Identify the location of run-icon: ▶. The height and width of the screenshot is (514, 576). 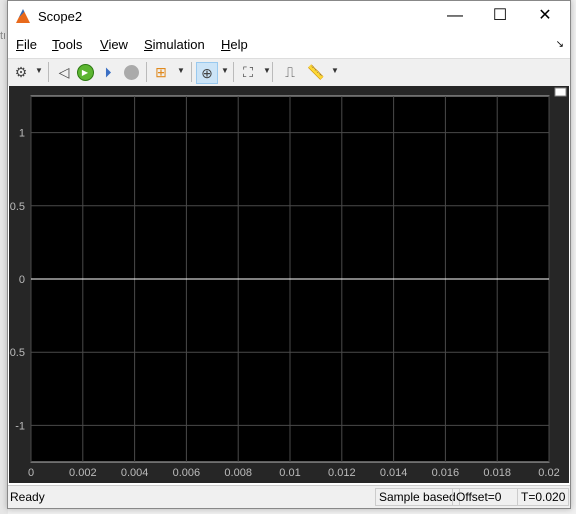
(85, 72).